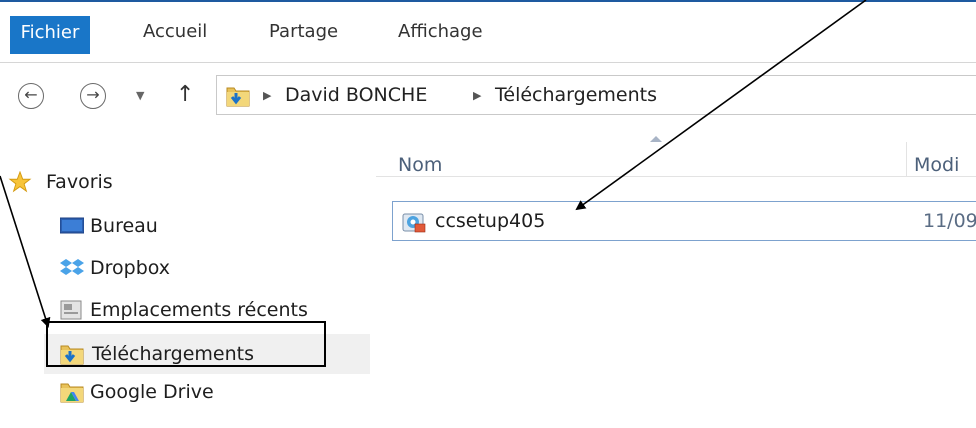 The image size is (976, 428). What do you see at coordinates (676, 154) in the screenshot?
I see `column-header-row: Nom Modi` at bounding box center [676, 154].